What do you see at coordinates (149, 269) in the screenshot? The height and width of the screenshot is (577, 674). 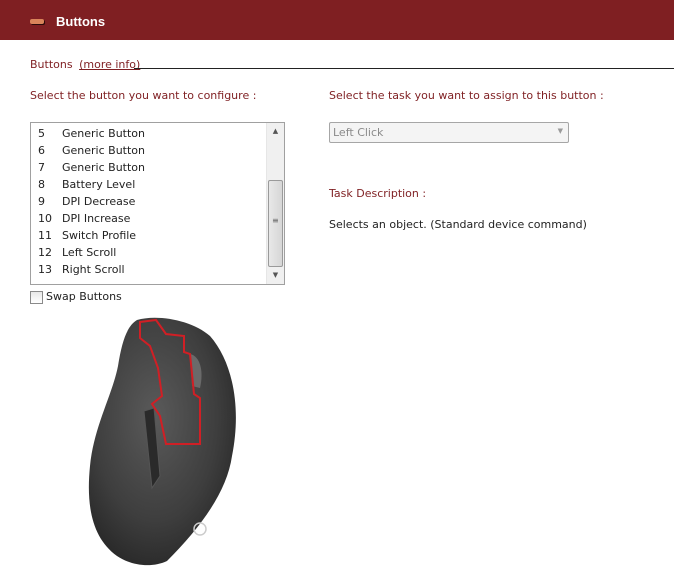 I see `list-item: 13 Right Scroll` at bounding box center [149, 269].